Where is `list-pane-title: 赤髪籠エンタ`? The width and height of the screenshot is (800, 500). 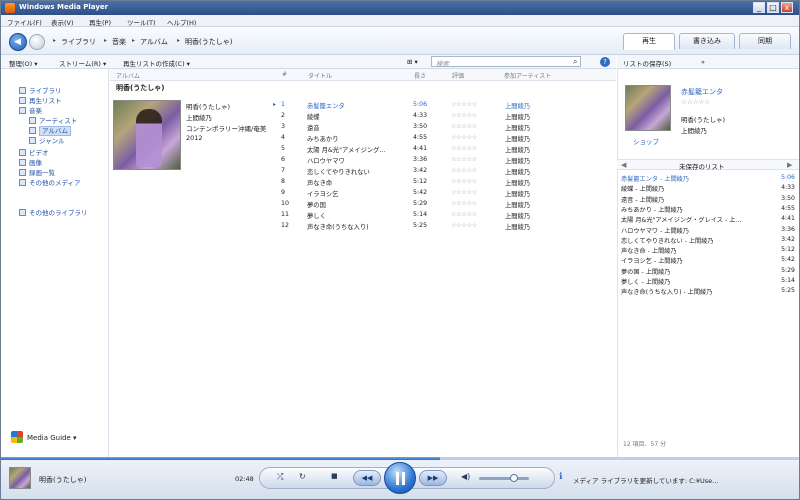 list-pane-title: 赤髪籠エンタ is located at coordinates (702, 92).